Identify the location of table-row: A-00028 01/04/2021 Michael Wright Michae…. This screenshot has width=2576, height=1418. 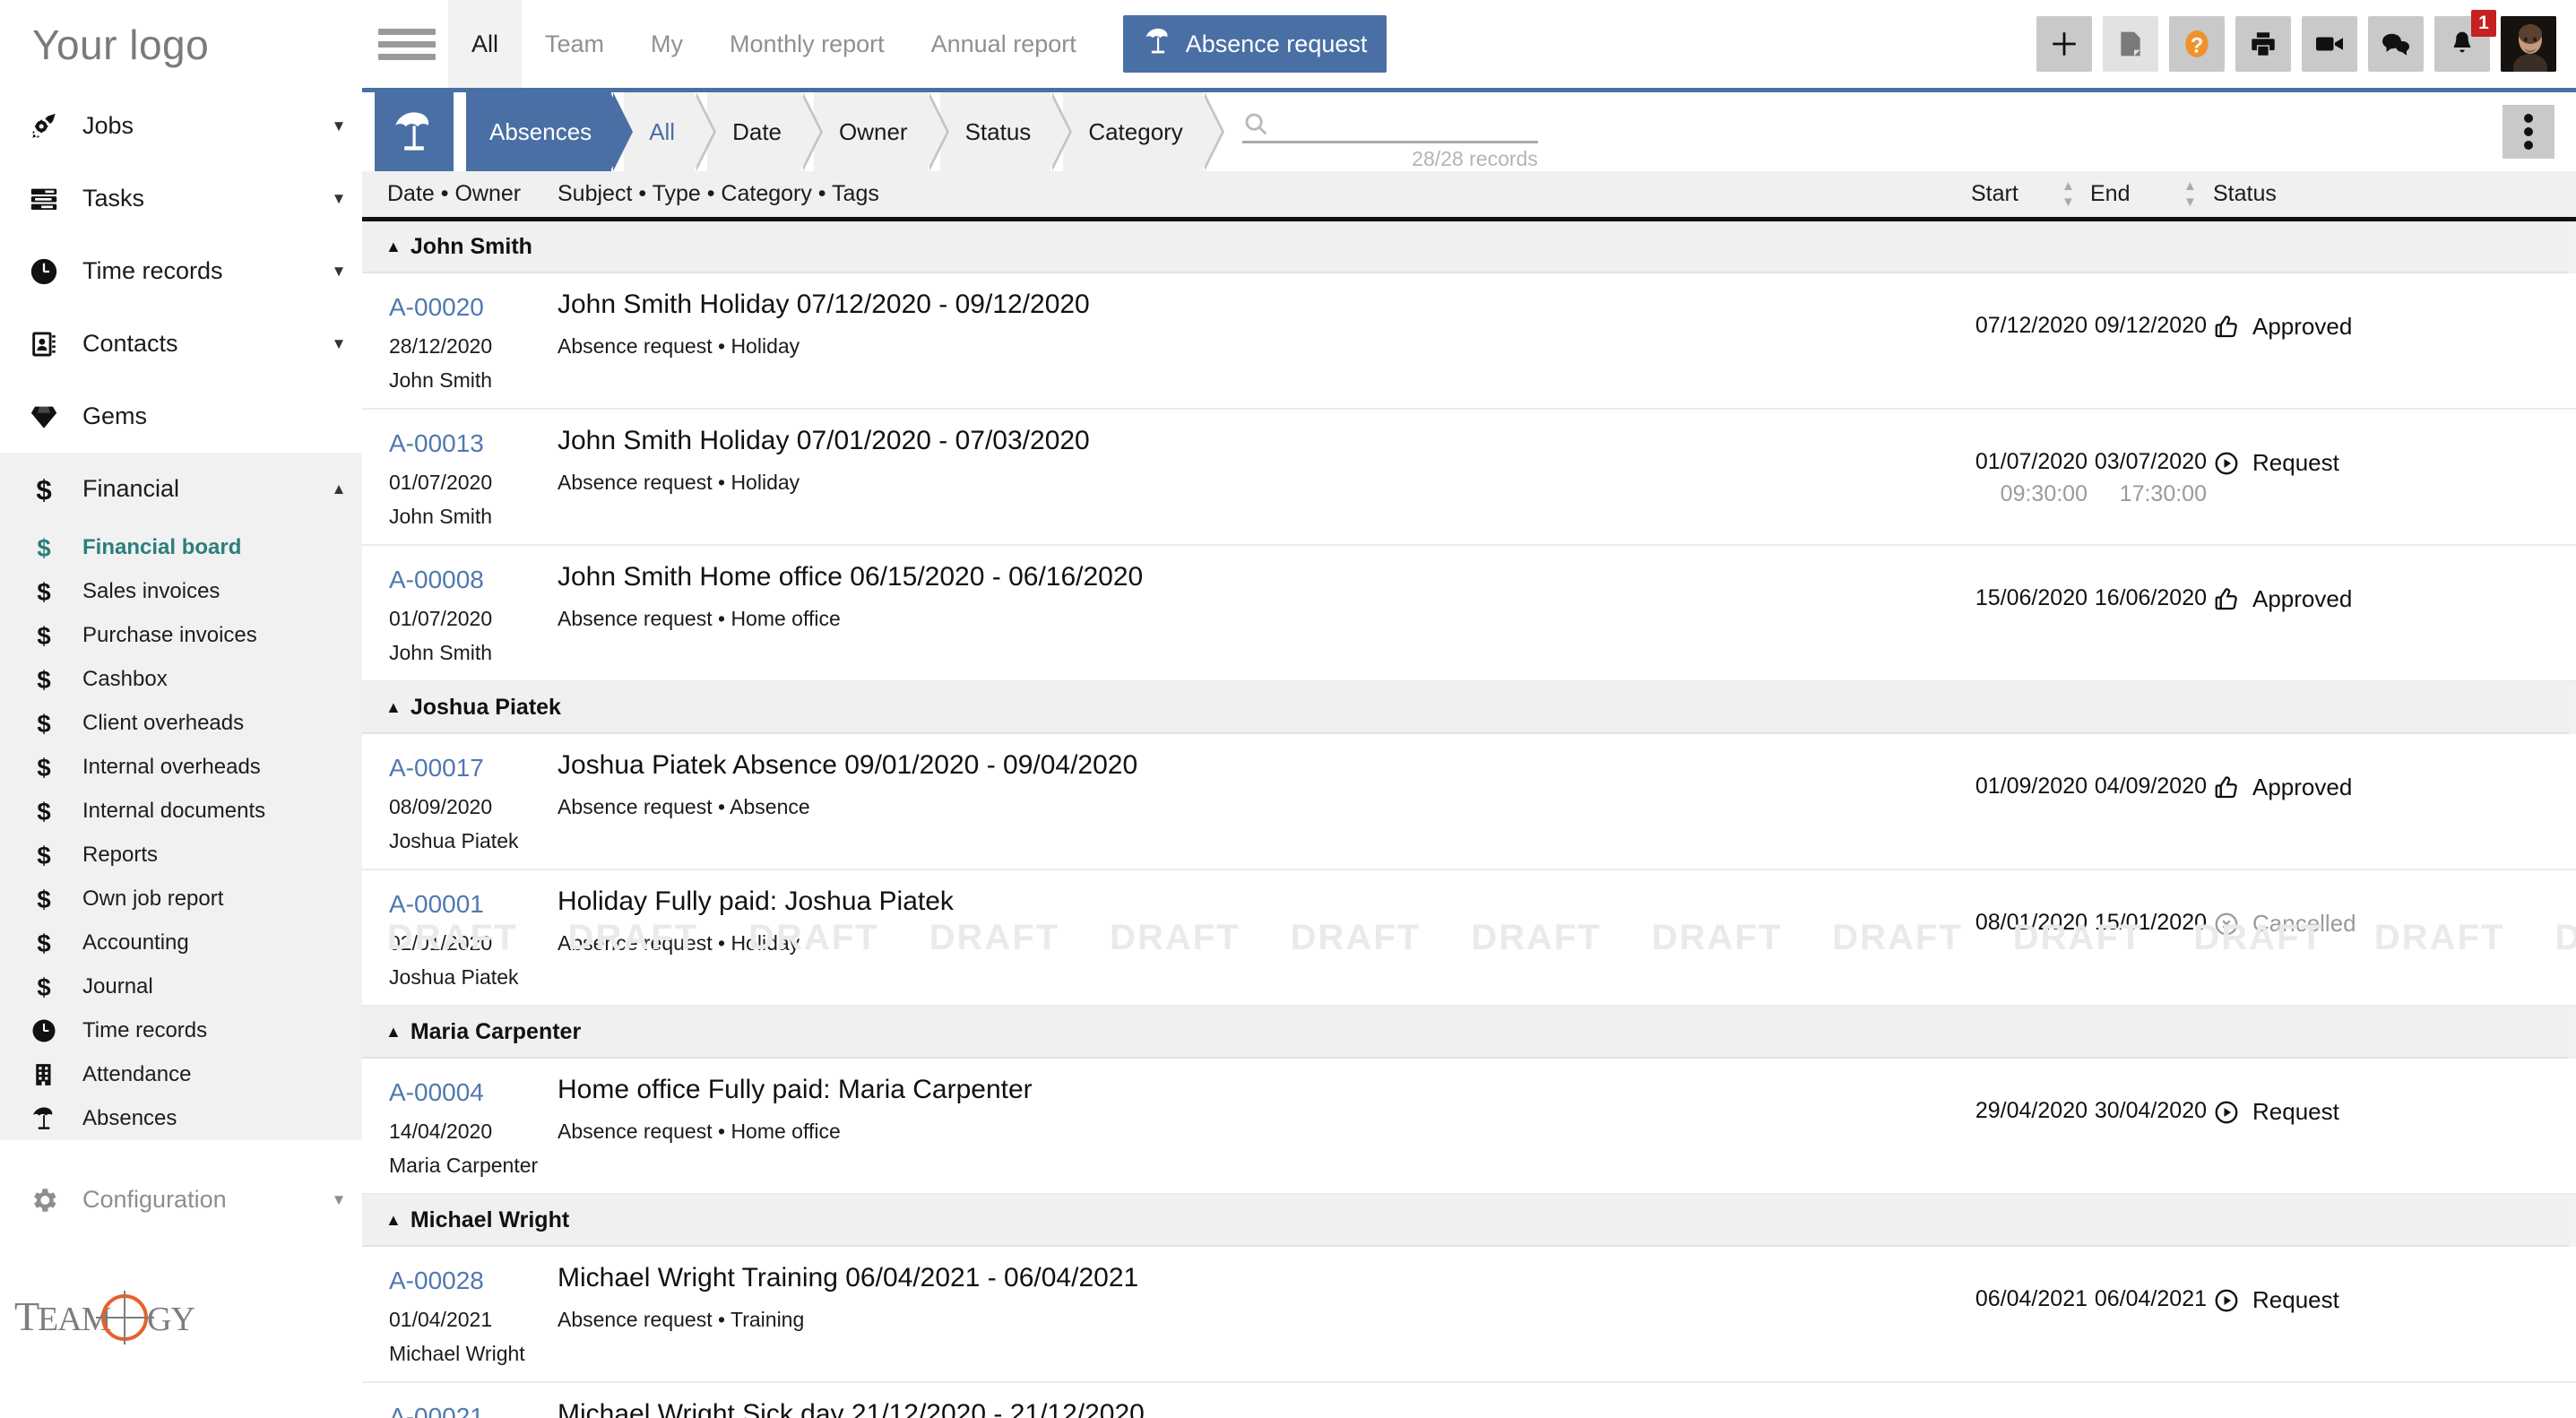
(1469, 1315).